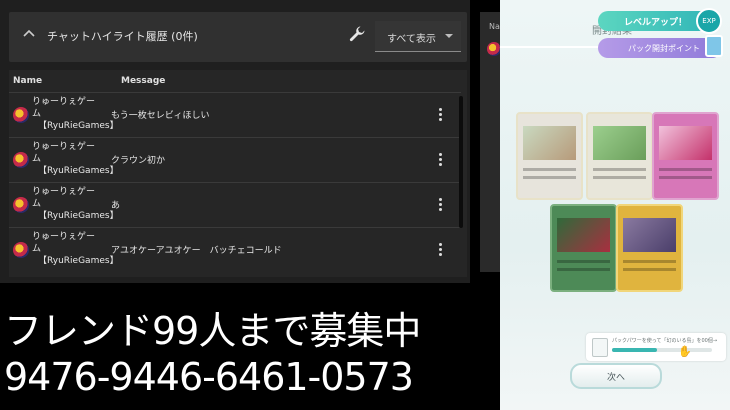 The width and height of the screenshot is (730, 410). I want to click on filter-select-value: すべて表示, so click(411, 39).